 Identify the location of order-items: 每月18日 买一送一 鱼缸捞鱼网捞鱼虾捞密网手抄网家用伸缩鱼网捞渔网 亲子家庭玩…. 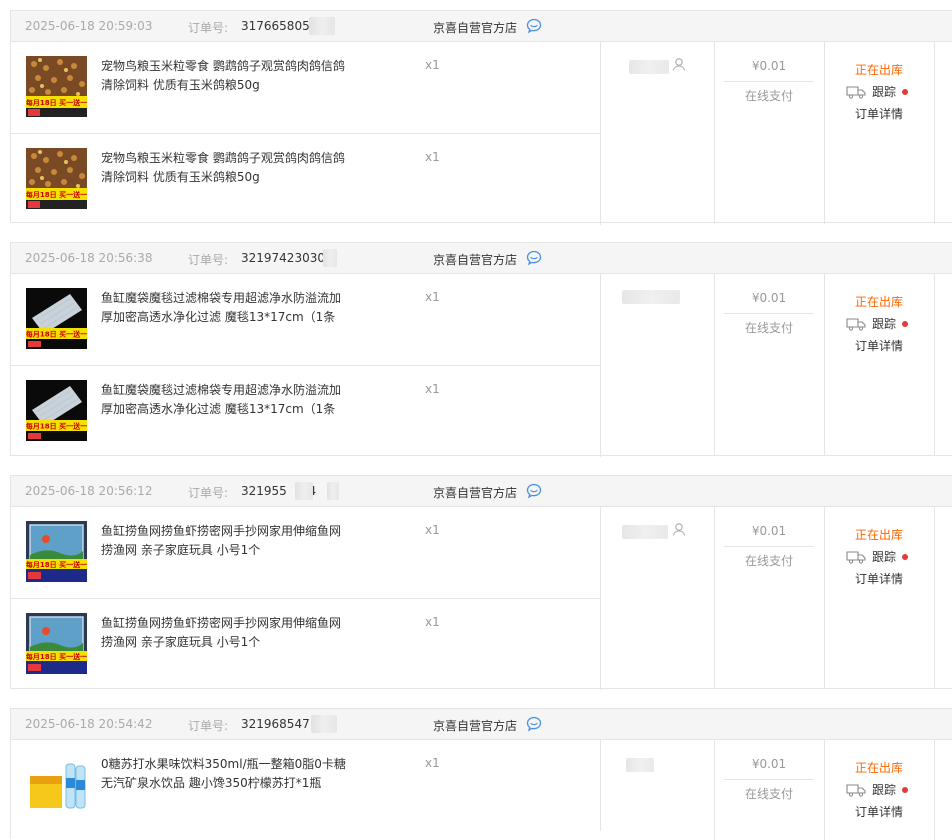
(306, 598).